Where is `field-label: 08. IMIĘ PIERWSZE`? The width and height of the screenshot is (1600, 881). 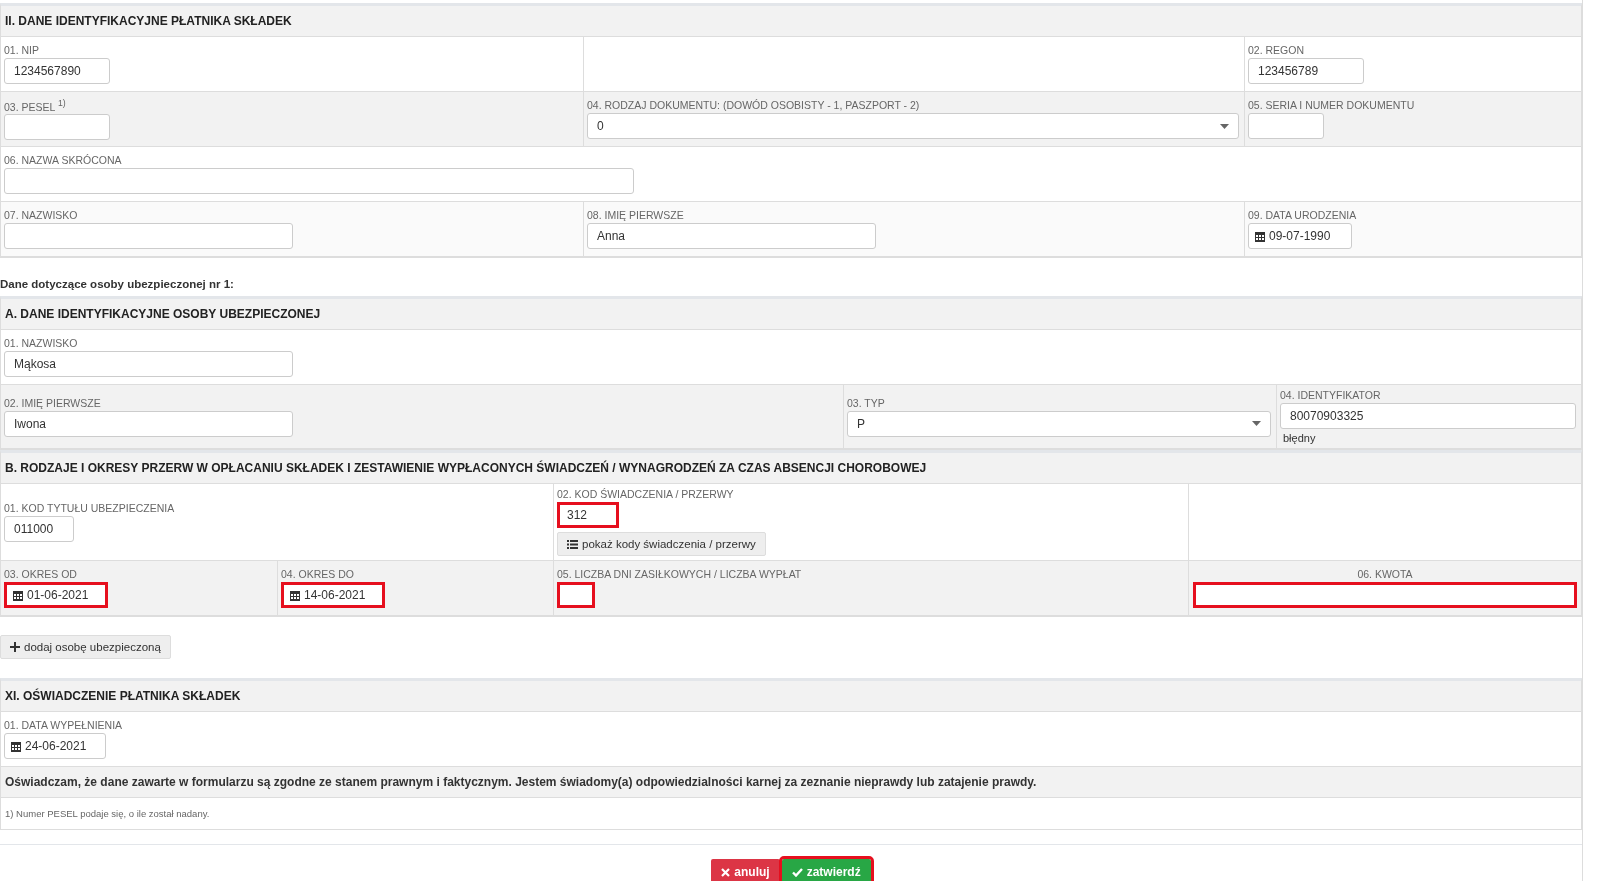 field-label: 08. IMIĘ PIERWSZE is located at coordinates (635, 215).